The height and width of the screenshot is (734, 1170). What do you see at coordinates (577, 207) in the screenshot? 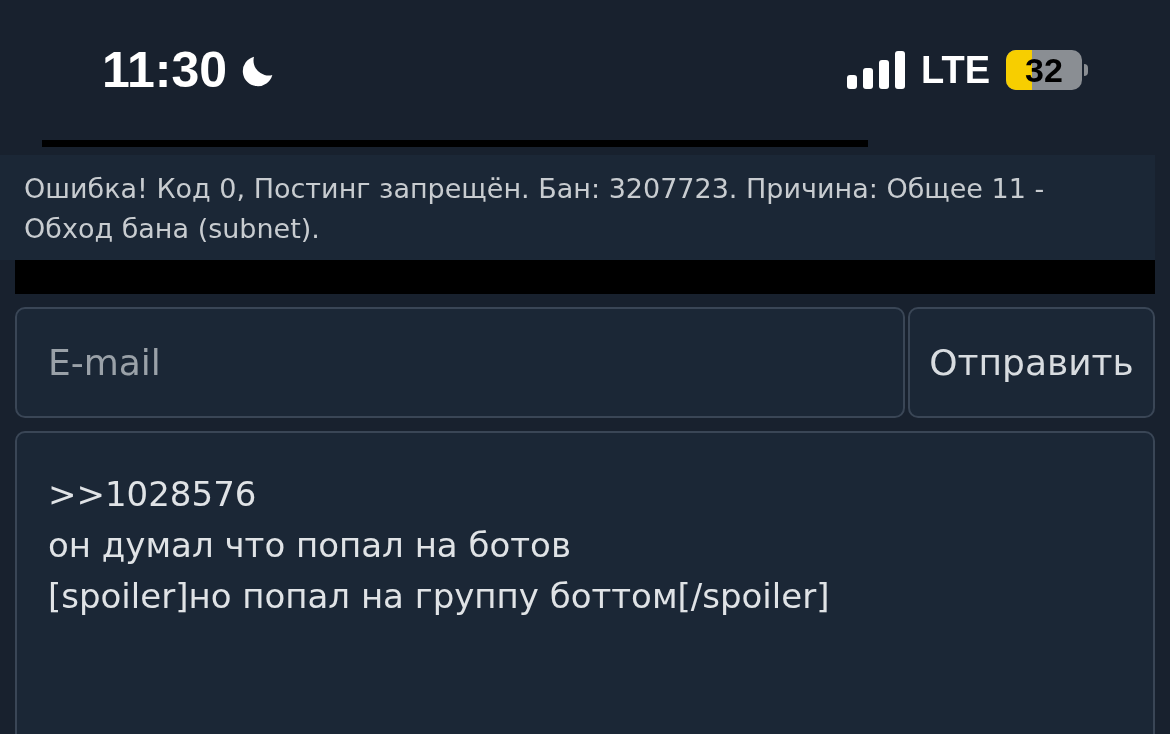
I see `error-toast: Ошибка! Код 0, Постинг запрещён. Бан: 3207723. Причина: Общее 11 - Обход бана (subnet).` at bounding box center [577, 207].